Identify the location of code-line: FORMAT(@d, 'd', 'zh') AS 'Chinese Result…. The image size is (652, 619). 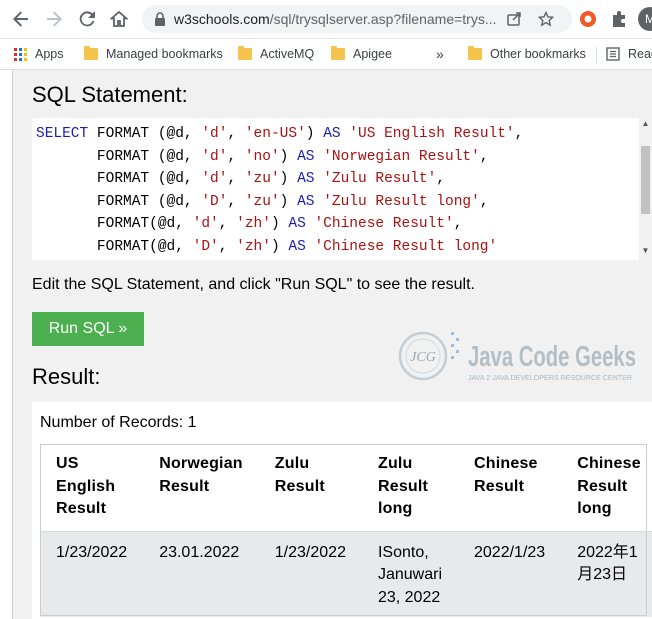
(279, 224).